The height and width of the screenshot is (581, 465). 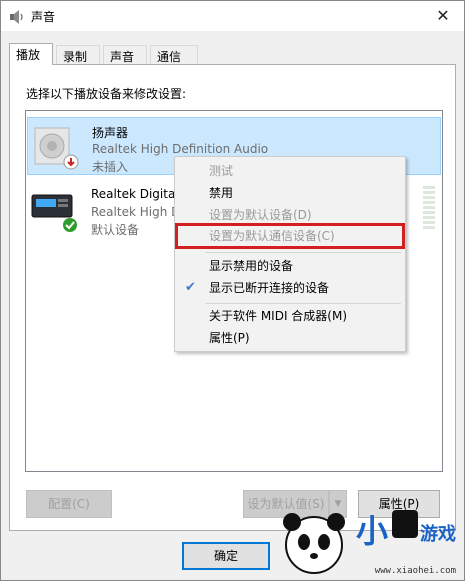 What do you see at coordinates (232, 16) in the screenshot?
I see `title-bar: 声音 ✕` at bounding box center [232, 16].